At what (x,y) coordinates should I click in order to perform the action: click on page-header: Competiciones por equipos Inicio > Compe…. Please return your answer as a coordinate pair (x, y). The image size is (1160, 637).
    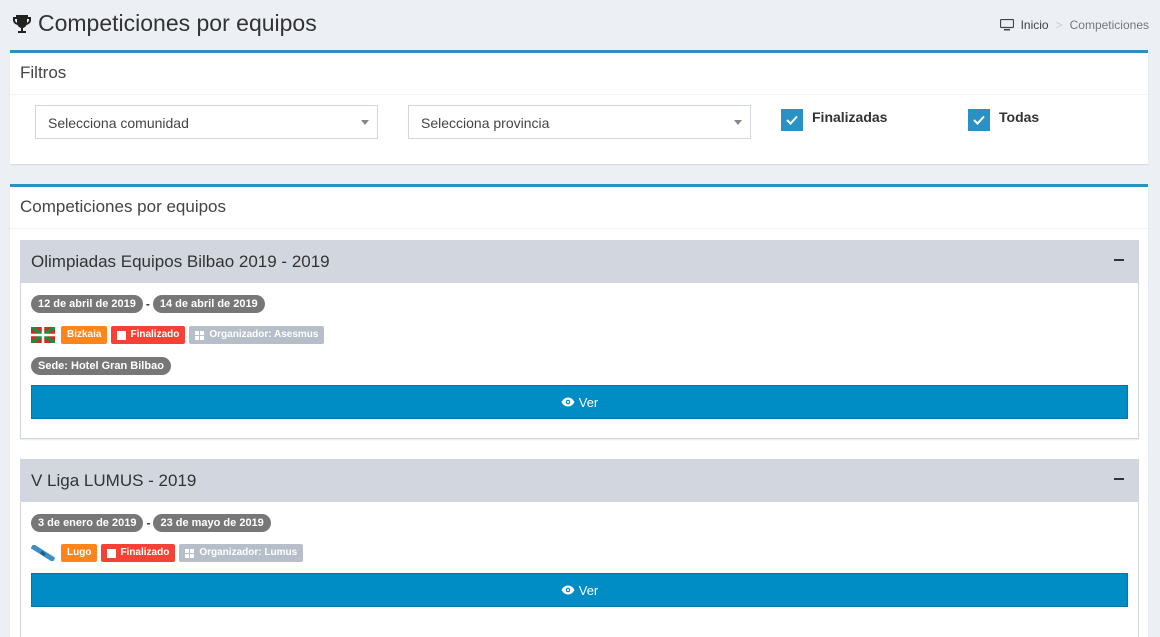
    Looking at the image, I should click on (580, 24).